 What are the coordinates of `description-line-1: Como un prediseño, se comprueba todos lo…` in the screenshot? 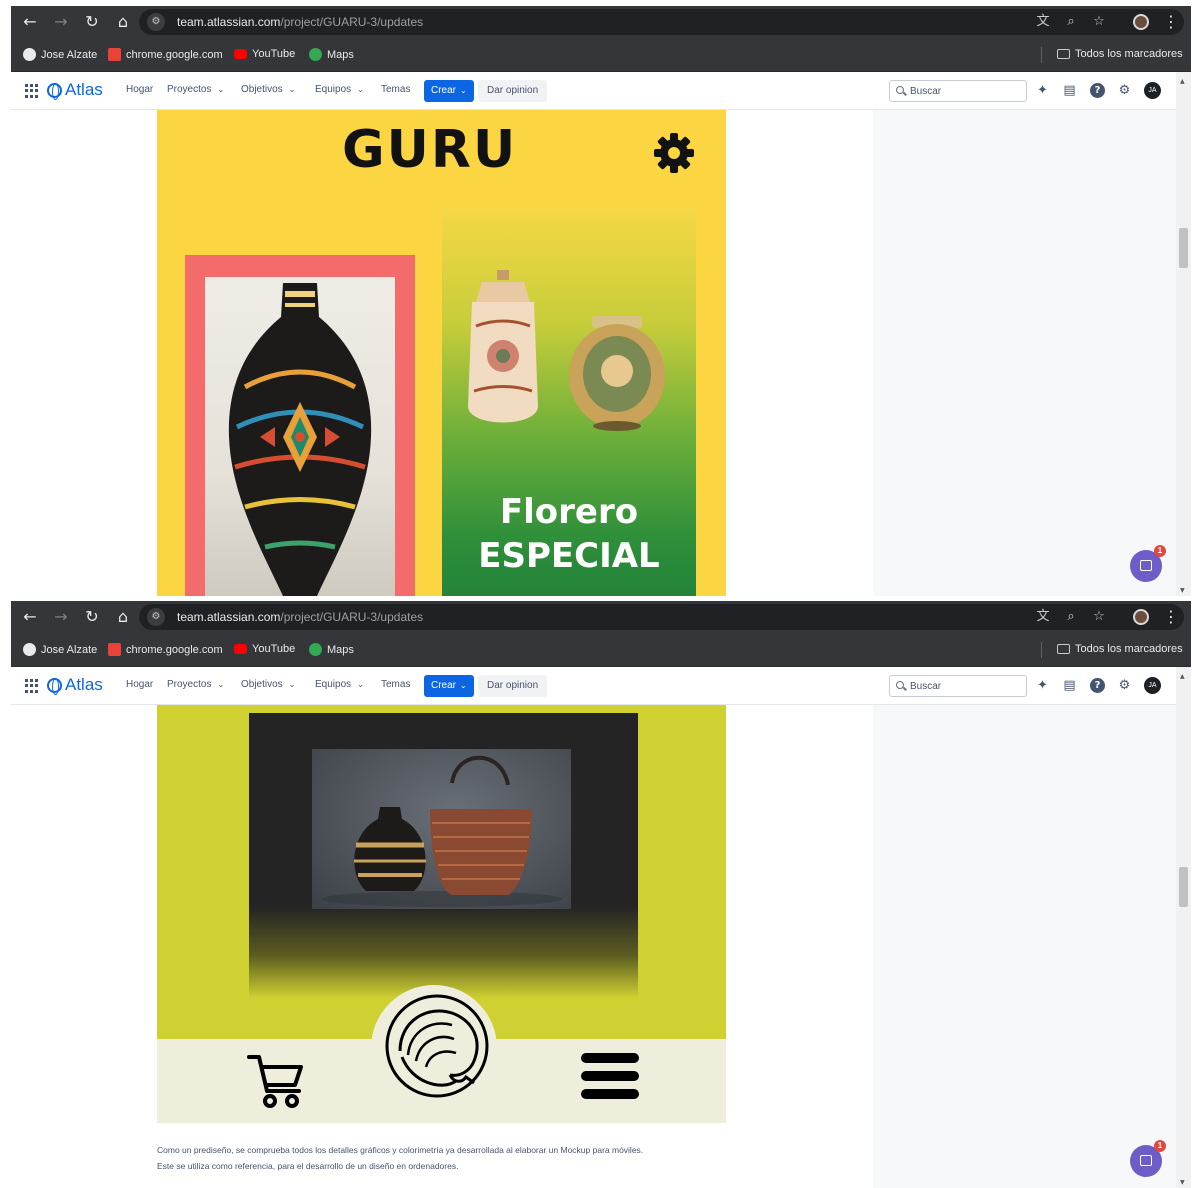 It's located at (400, 1150).